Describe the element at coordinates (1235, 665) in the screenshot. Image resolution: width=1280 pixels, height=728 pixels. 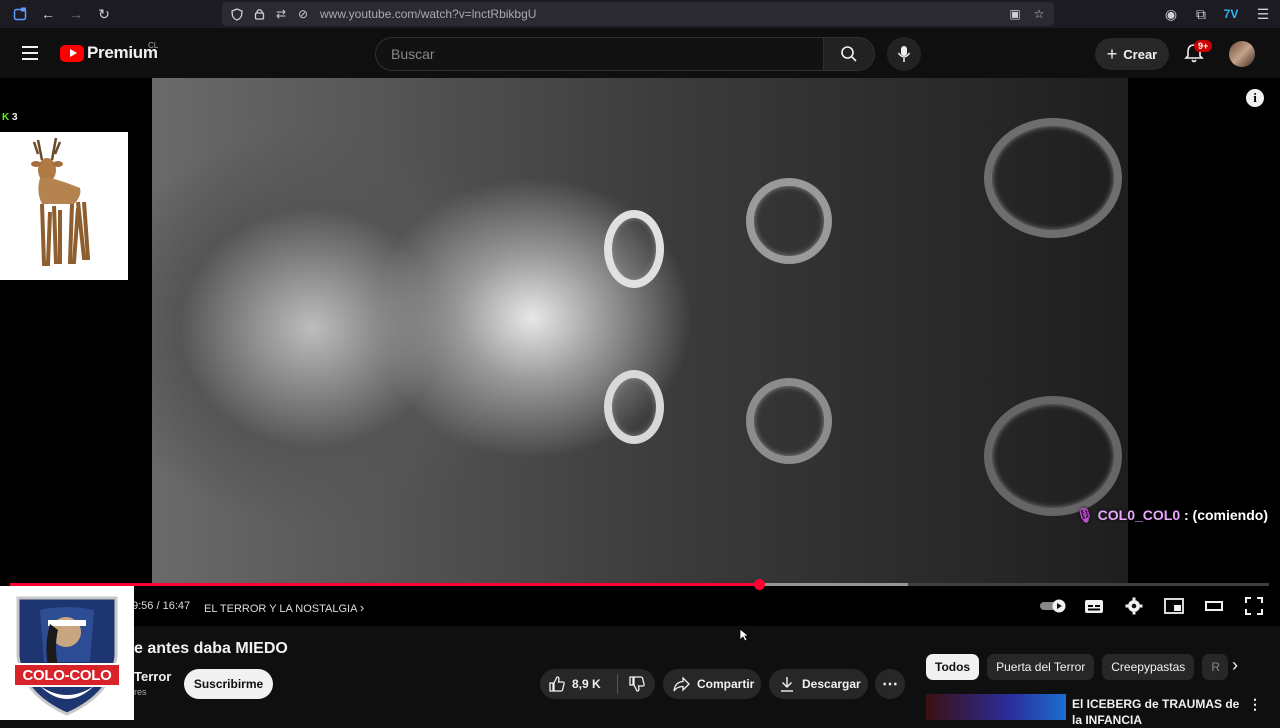
I see `chips-next-chevron-icon: ›` at that location.